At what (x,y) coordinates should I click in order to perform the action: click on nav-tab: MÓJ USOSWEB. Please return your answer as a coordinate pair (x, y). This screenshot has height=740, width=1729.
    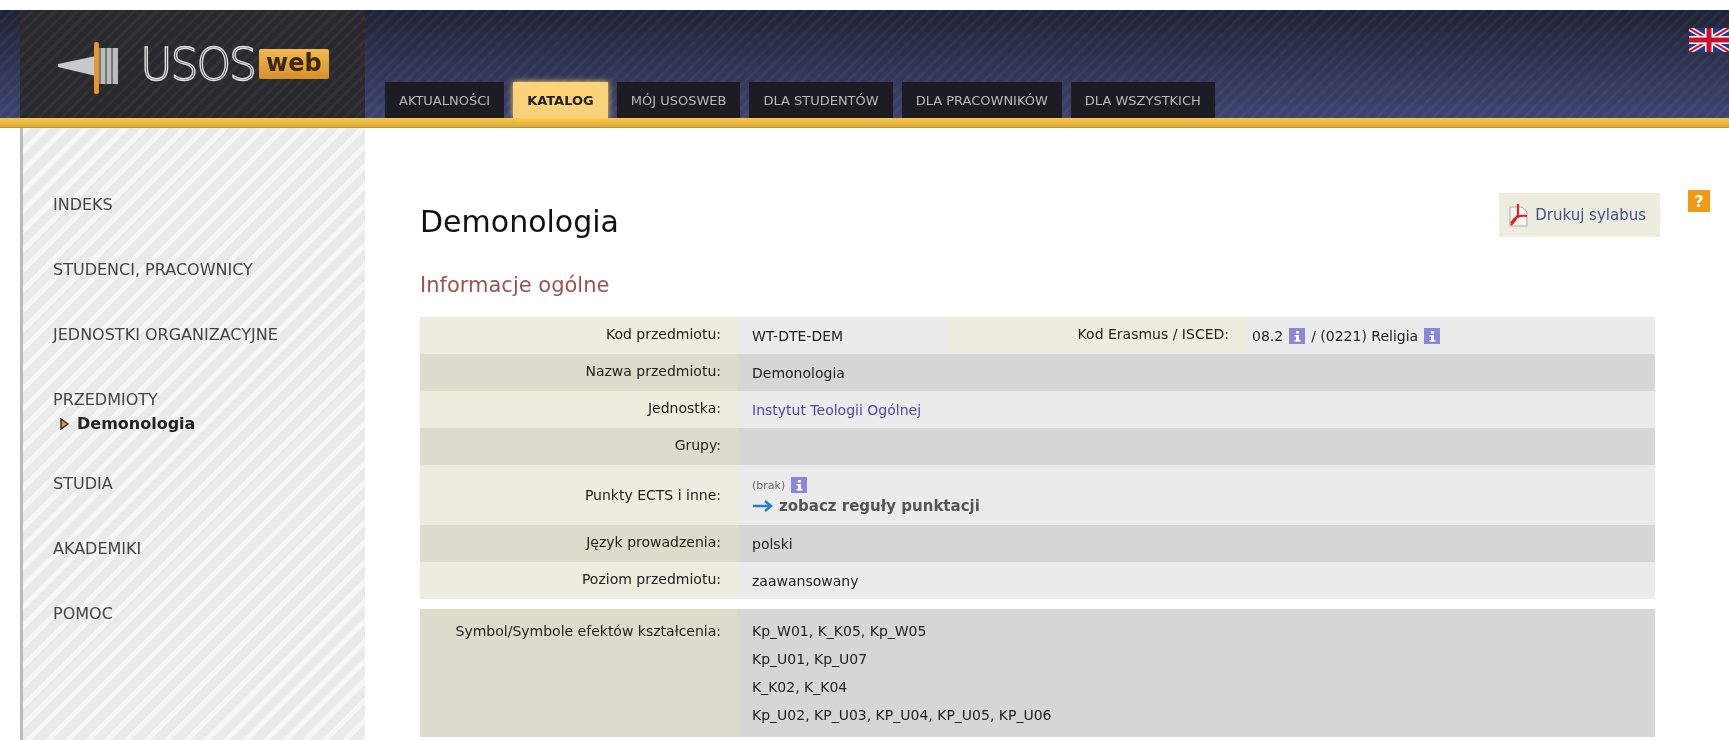
    Looking at the image, I should click on (678, 100).